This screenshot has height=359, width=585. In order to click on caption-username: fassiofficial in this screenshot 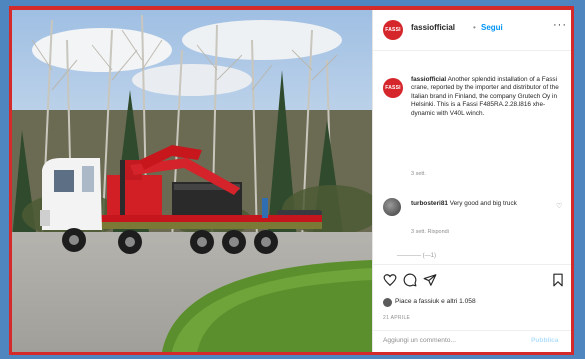, I will do `click(428, 79)`.